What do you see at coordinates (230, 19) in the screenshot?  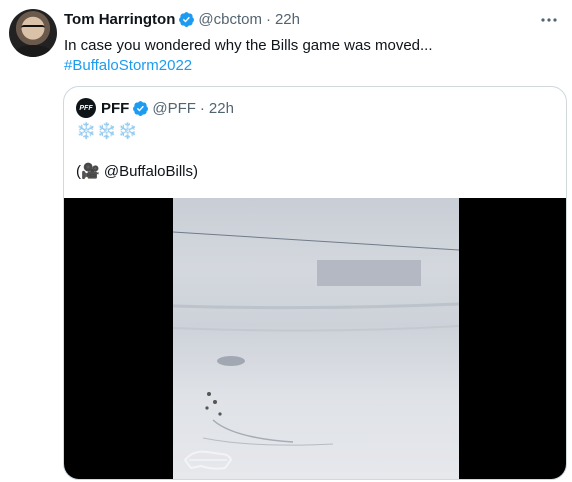 I see `author-handle: @cbctom` at bounding box center [230, 19].